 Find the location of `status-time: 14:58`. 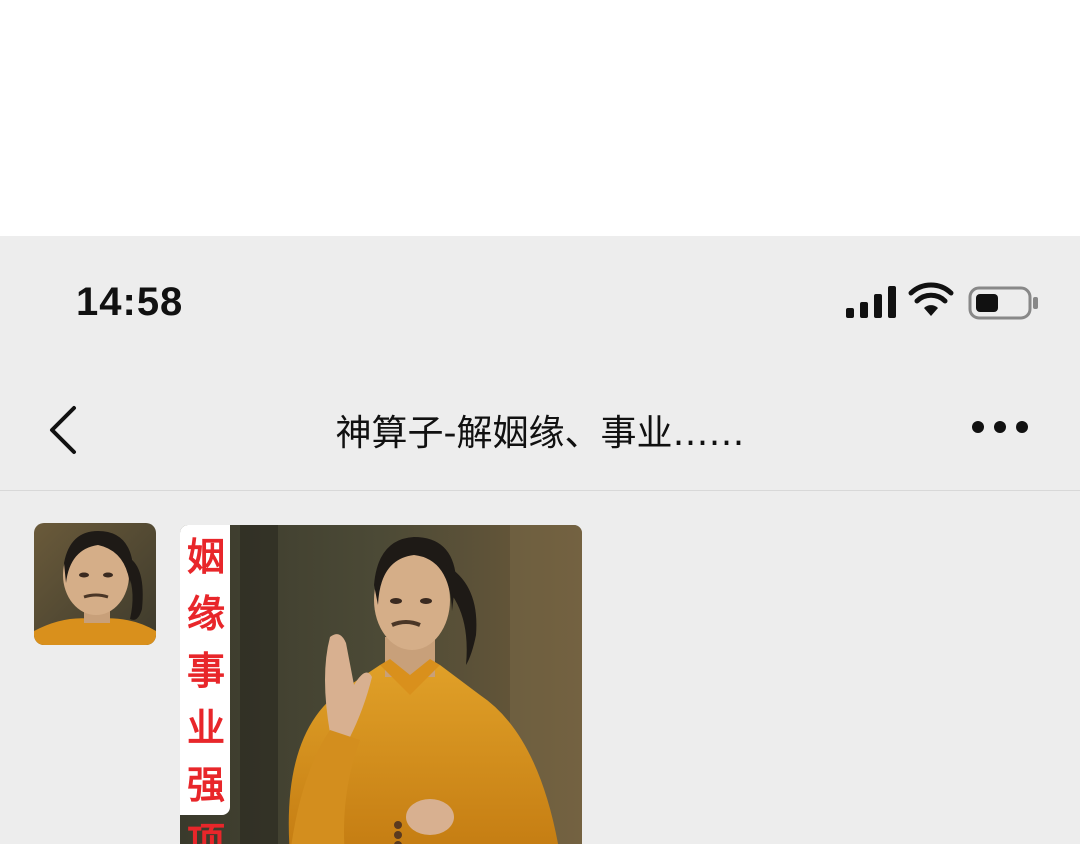

status-time: 14:58 is located at coordinates (130, 302).